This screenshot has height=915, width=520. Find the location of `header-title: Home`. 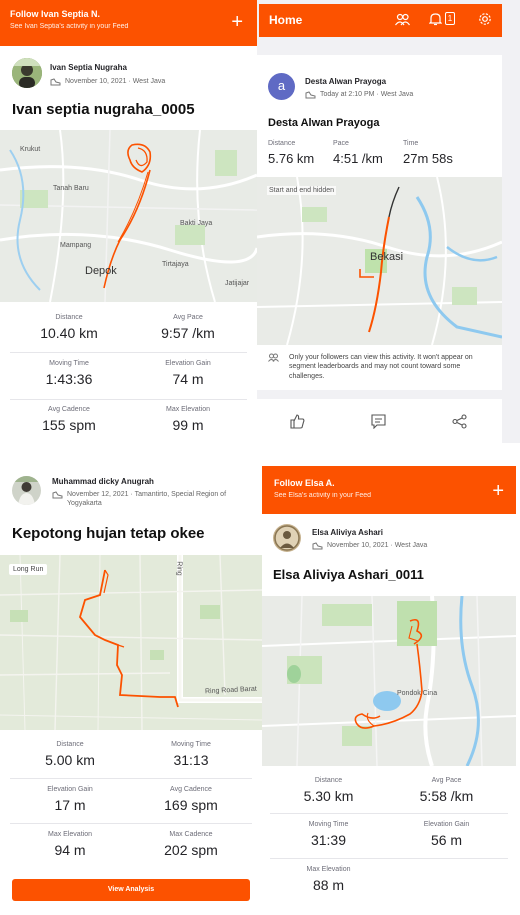

header-title: Home is located at coordinates (286, 20).